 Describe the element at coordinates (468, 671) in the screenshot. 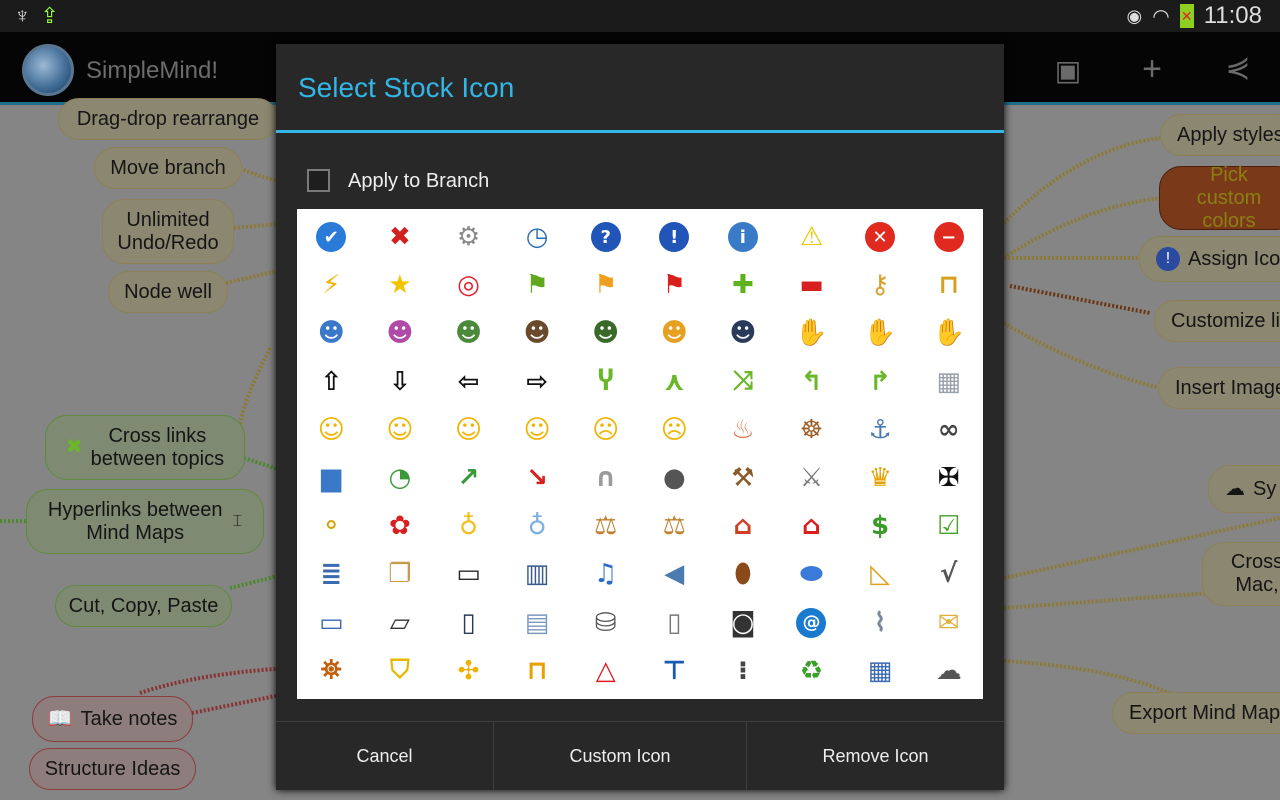

I see `stock-icon-puzzle: ✣` at that location.